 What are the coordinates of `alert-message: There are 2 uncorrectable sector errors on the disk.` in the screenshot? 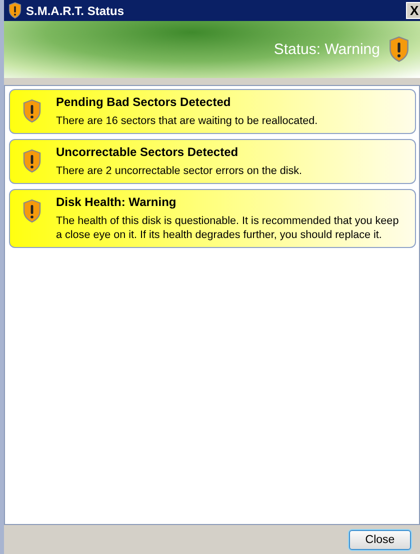 It's located at (179, 171).